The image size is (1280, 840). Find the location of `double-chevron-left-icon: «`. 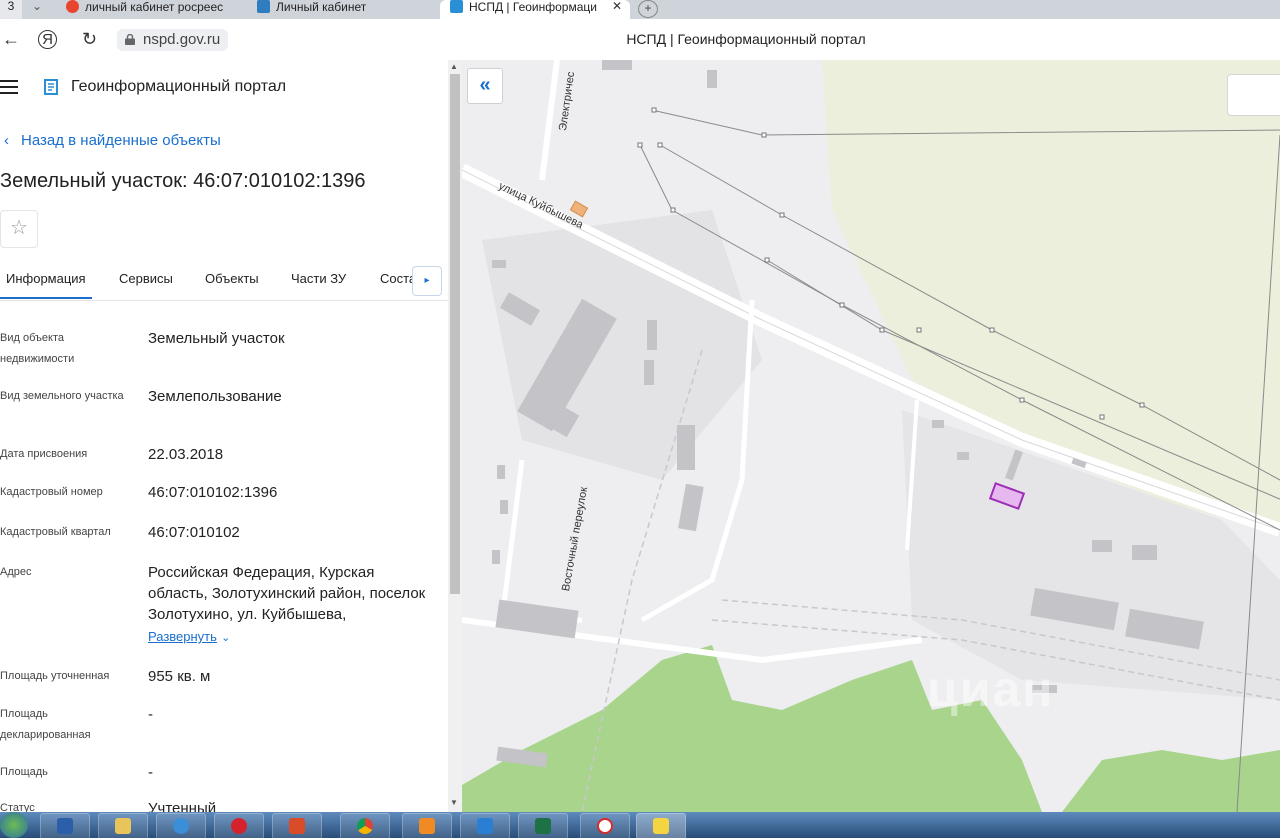

double-chevron-left-icon: « is located at coordinates (485, 85).